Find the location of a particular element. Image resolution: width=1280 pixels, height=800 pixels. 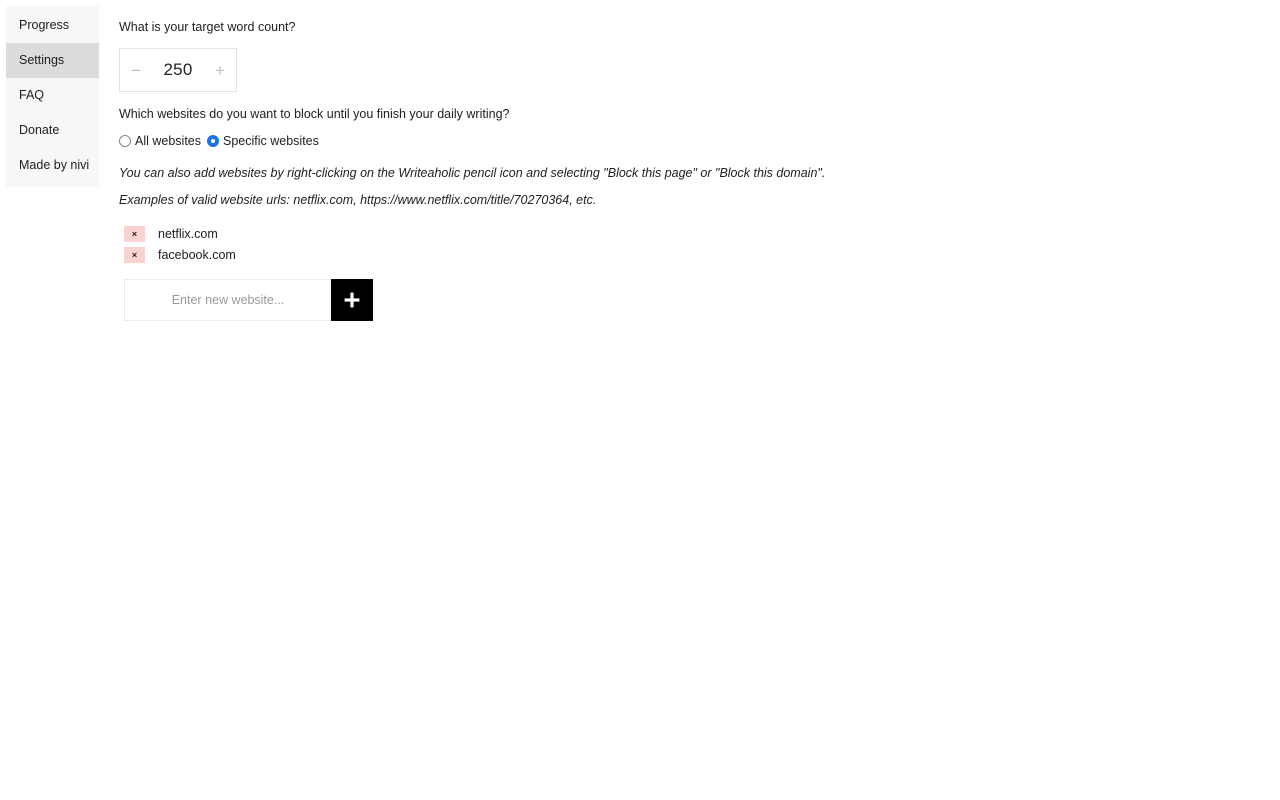

word-count-stepper: − 250 + is located at coordinates (178, 70).